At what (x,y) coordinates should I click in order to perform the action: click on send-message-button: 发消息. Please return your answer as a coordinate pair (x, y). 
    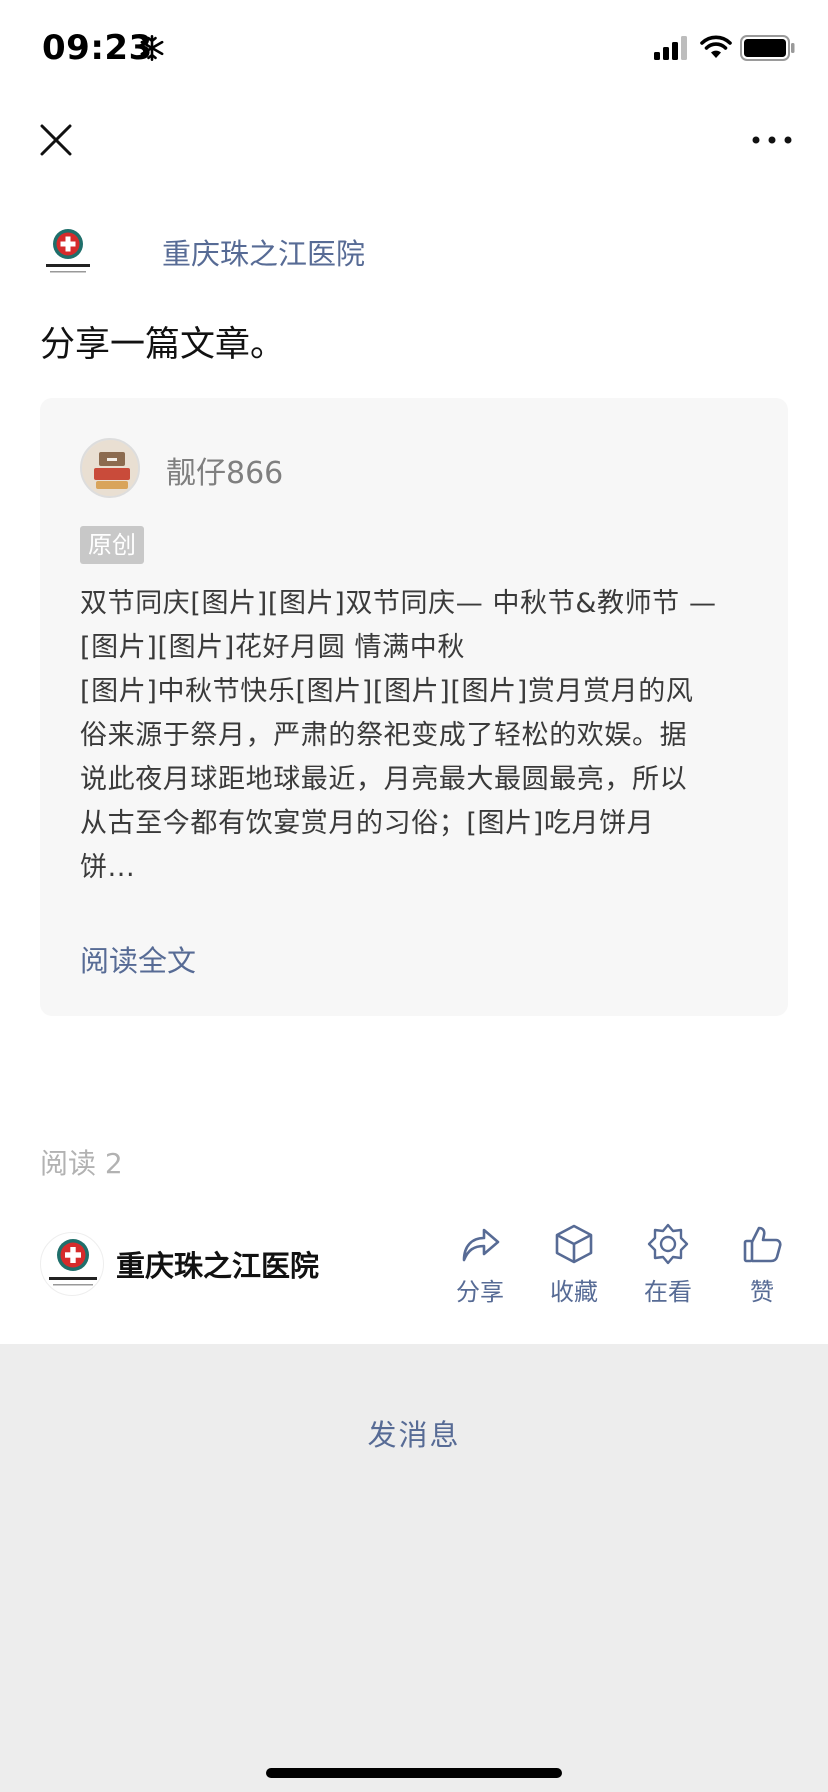
    Looking at the image, I should click on (414, 1433).